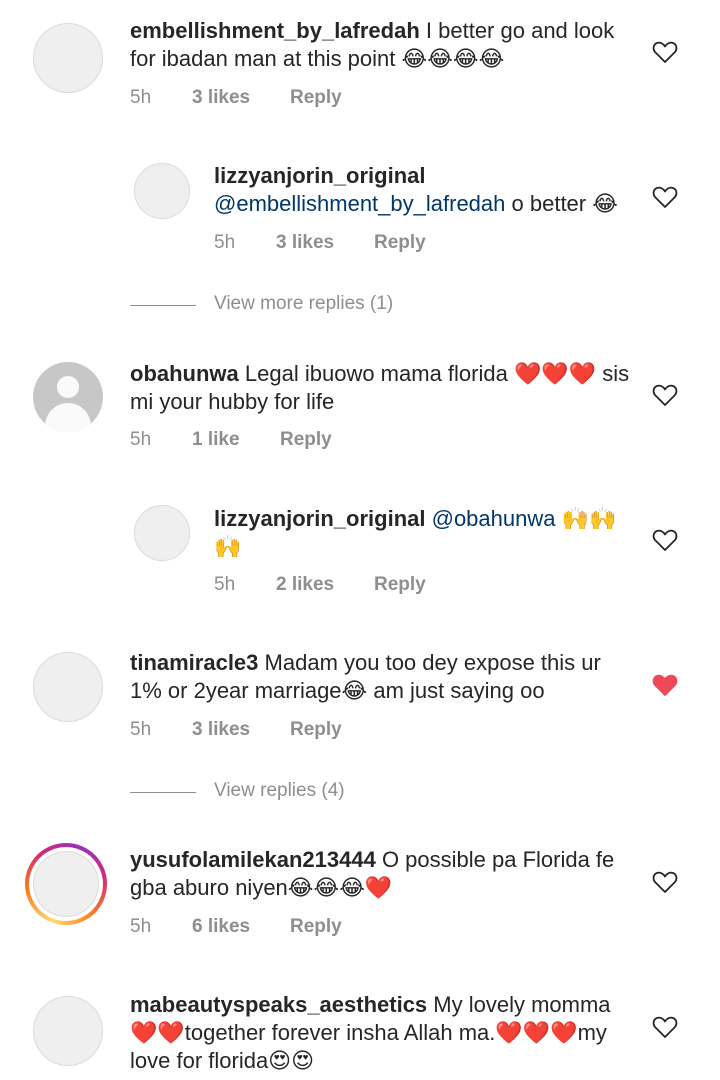  What do you see at coordinates (278, 1004) in the screenshot?
I see `username: mabeautyspeaks_aesthetics` at bounding box center [278, 1004].